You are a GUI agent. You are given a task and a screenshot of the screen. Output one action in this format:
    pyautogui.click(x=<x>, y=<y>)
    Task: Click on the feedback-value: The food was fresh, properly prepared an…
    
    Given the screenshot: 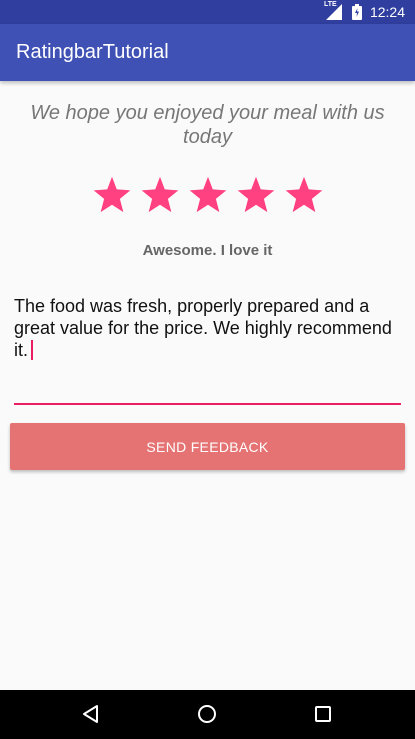 What is the action you would take?
    pyautogui.click(x=203, y=328)
    